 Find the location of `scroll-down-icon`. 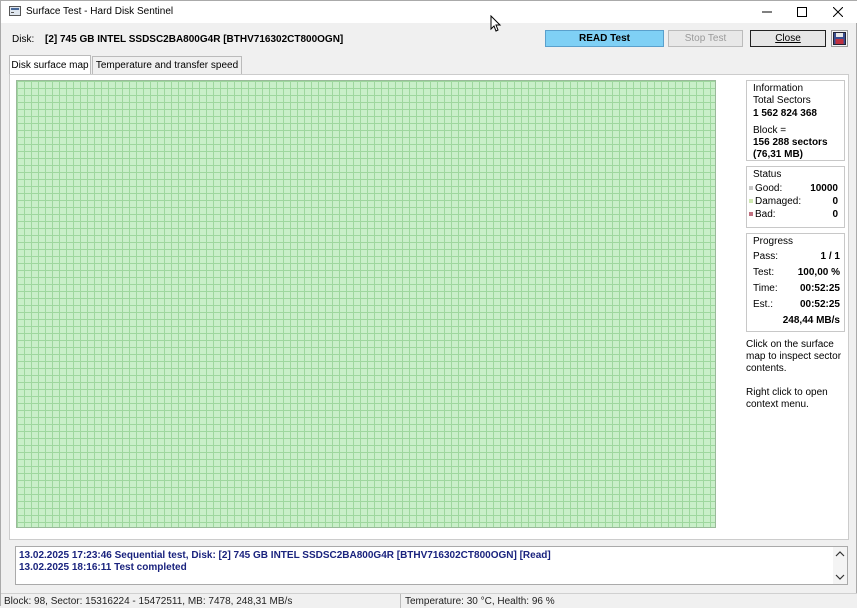

scroll-down-icon is located at coordinates (840, 577).